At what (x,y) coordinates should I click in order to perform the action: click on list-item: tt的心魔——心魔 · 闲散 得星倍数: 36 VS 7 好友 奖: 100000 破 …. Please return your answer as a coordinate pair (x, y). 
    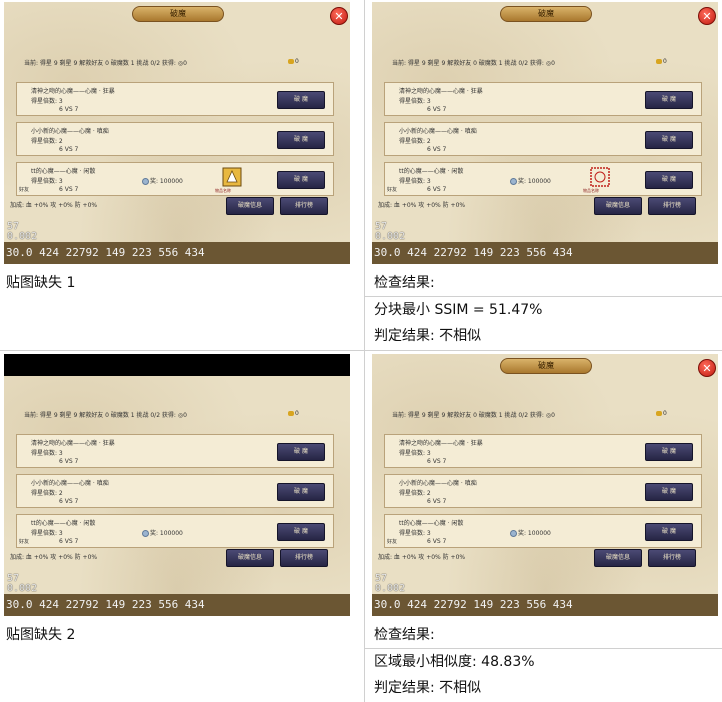
    Looking at the image, I should click on (175, 531).